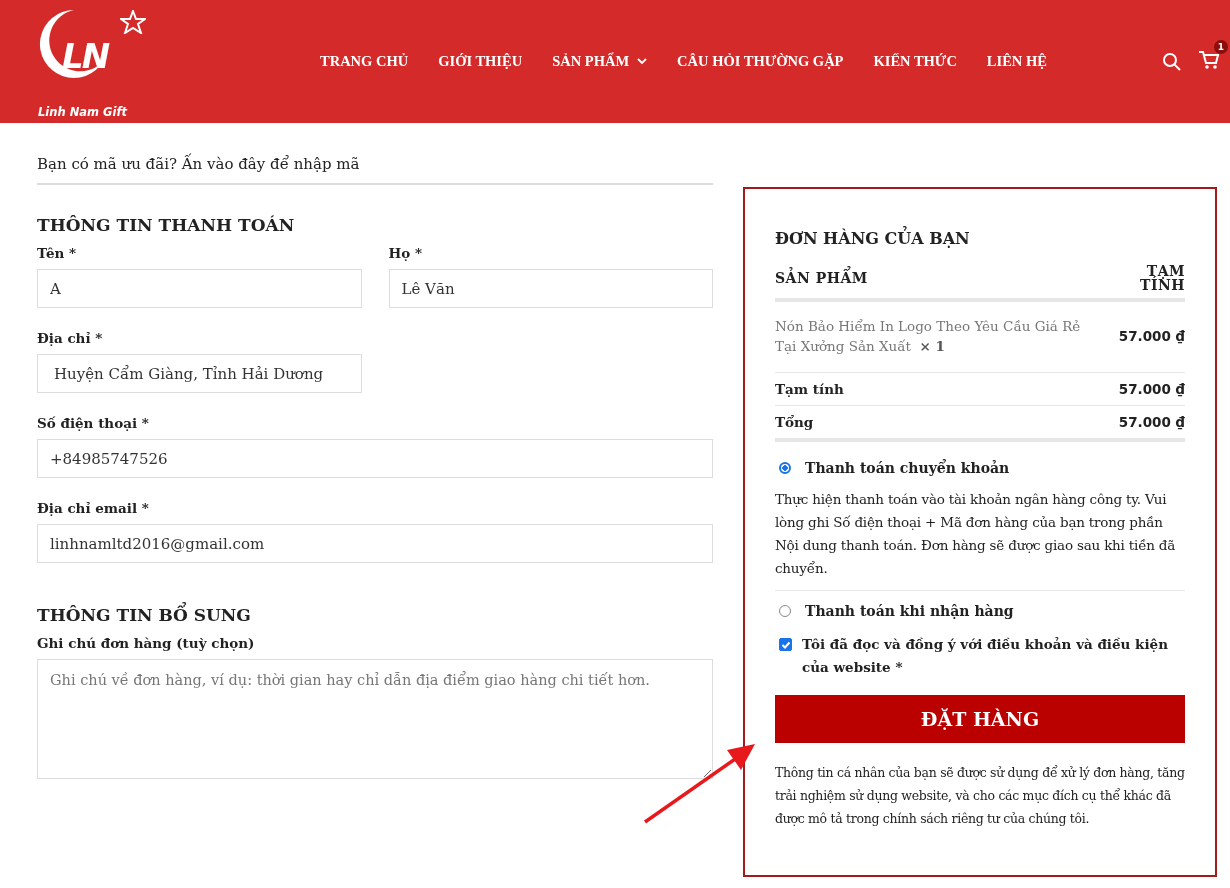 The image size is (1230, 888). I want to click on terms-text: Tôi đã đọc và đồng ý với điều khoản và điều kiện của website *, so click(985, 656).